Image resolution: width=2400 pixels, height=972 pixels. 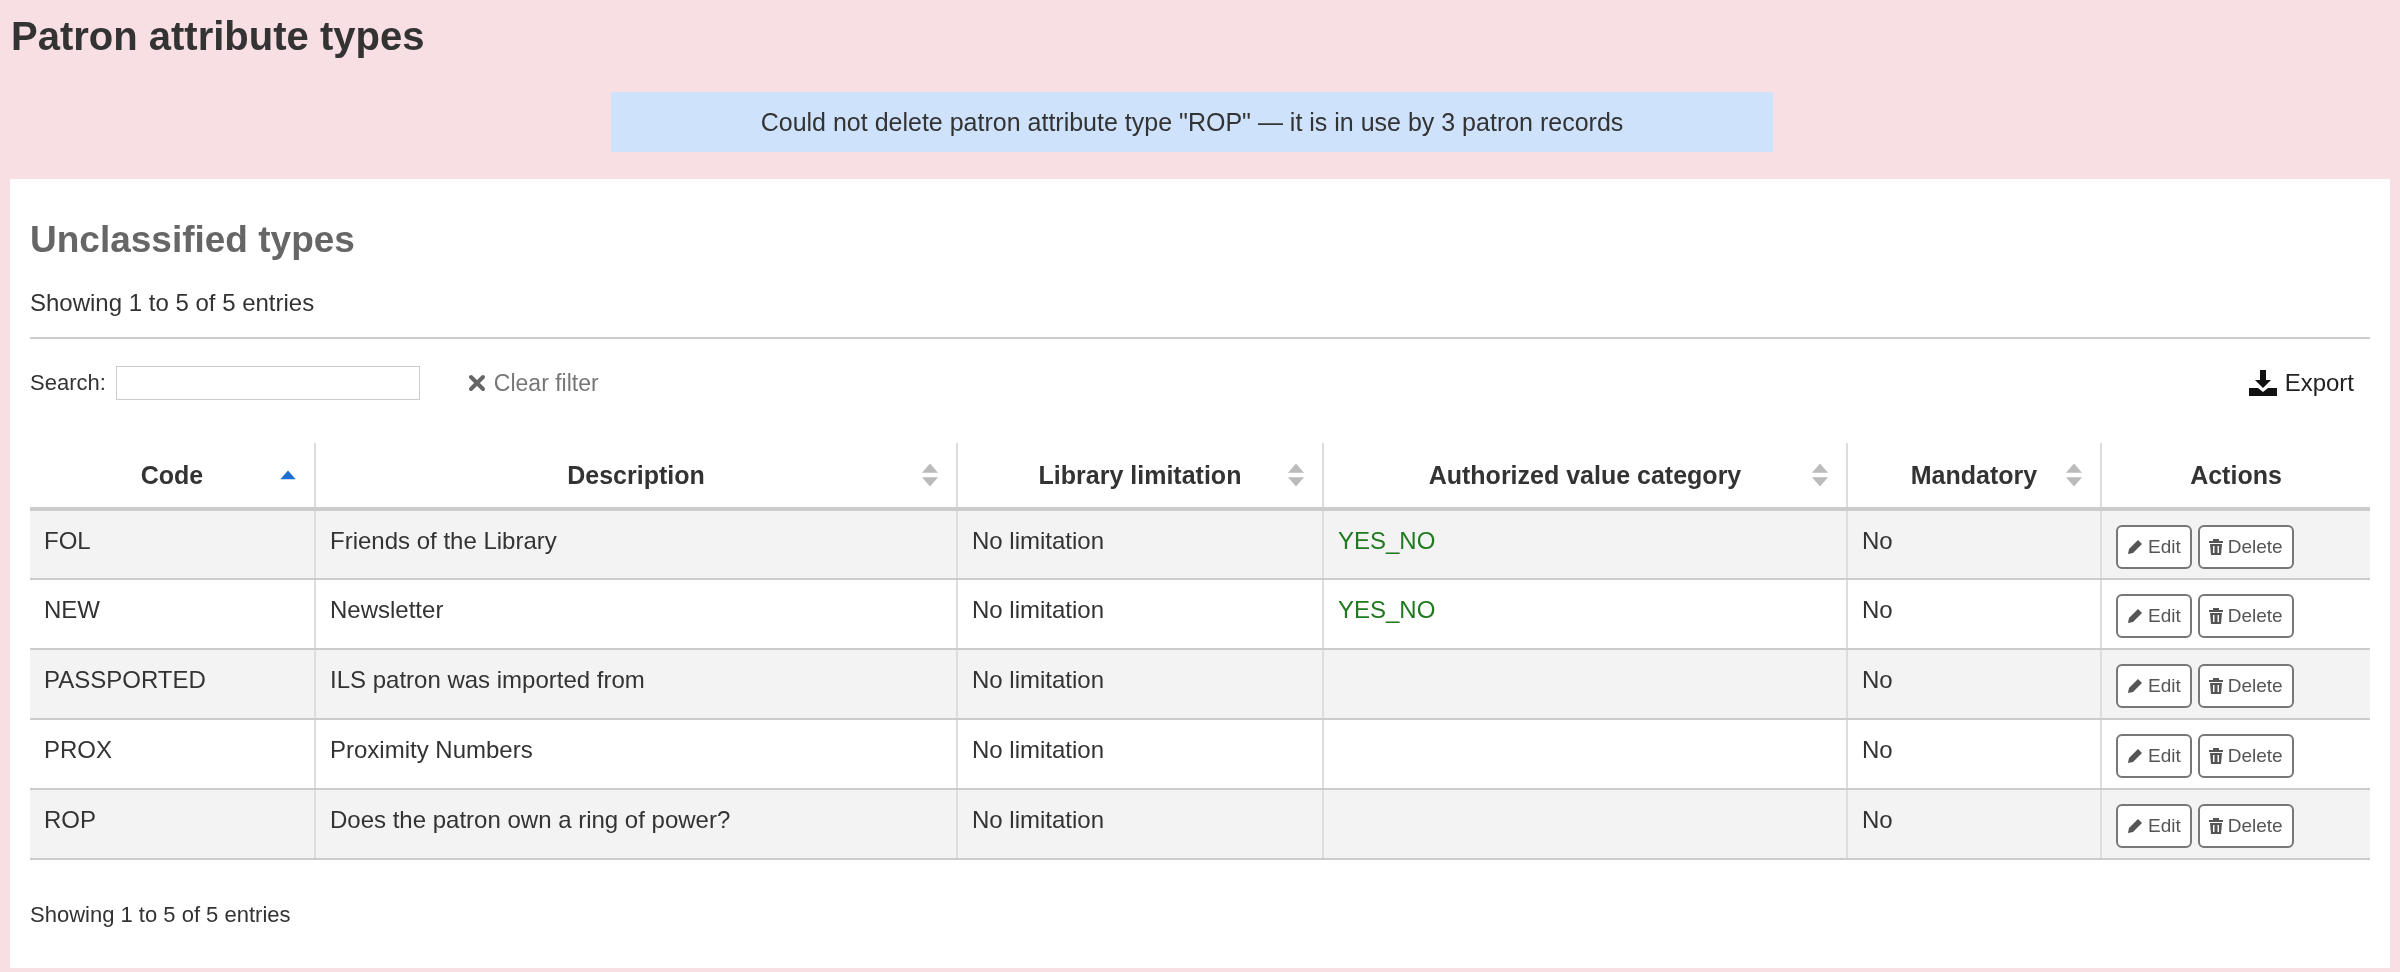 What do you see at coordinates (533, 383) in the screenshot?
I see `clear-filter-link: Clear filter` at bounding box center [533, 383].